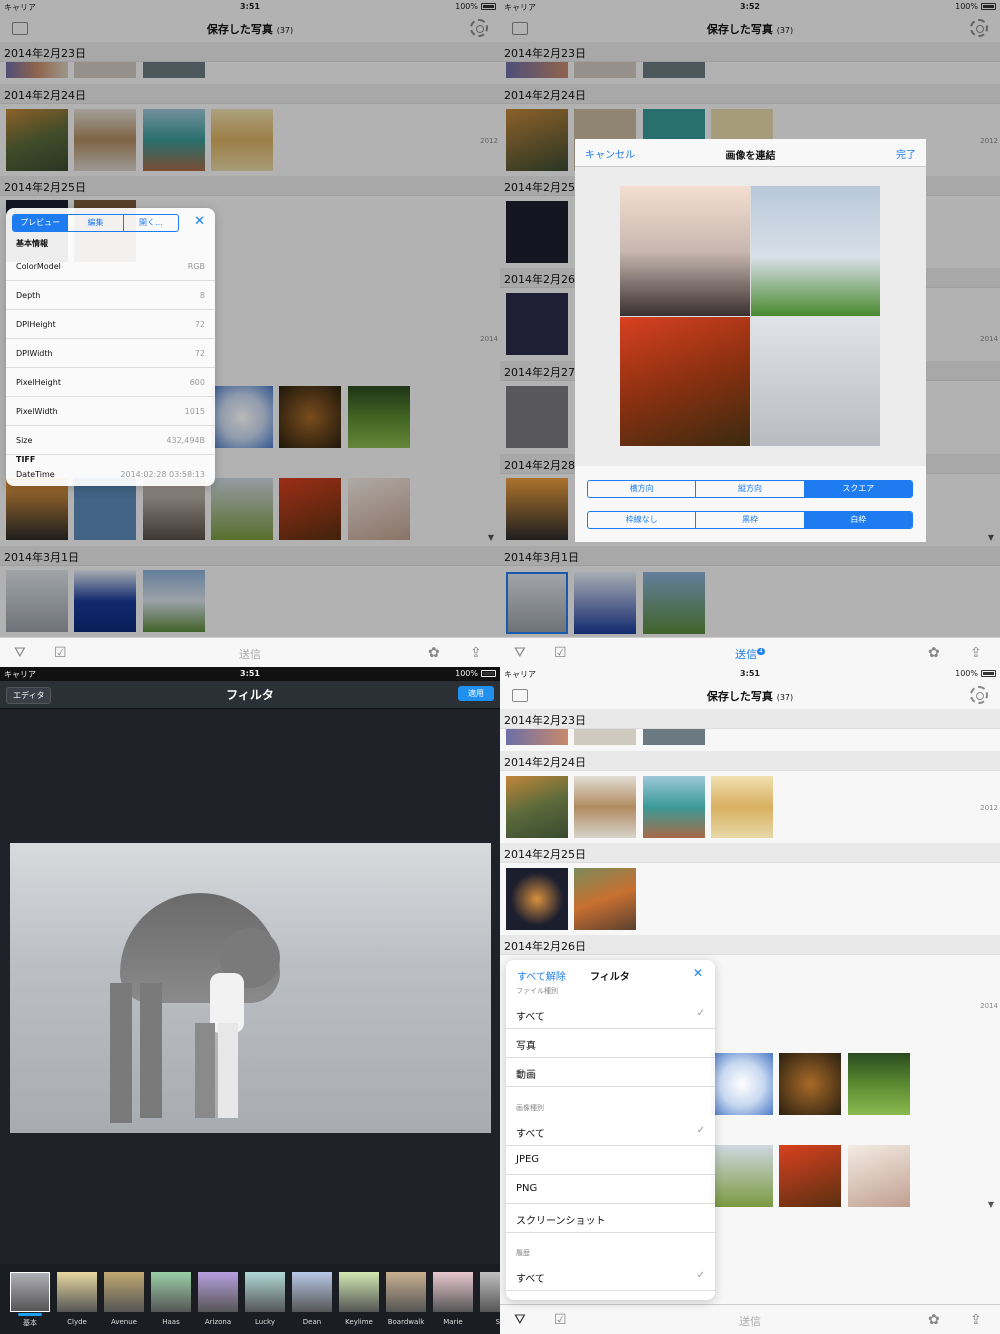 This screenshot has width=1000, height=1334. What do you see at coordinates (610, 1189) in the screenshot?
I see `filter-option-png: PNG` at bounding box center [610, 1189].